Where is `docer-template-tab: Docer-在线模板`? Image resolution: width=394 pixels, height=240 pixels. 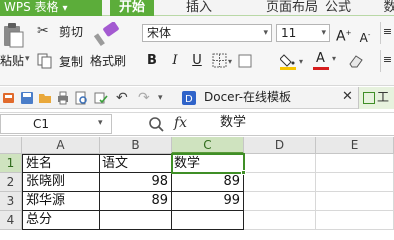
docer-template-tab: Docer-在线模板 is located at coordinates (269, 98).